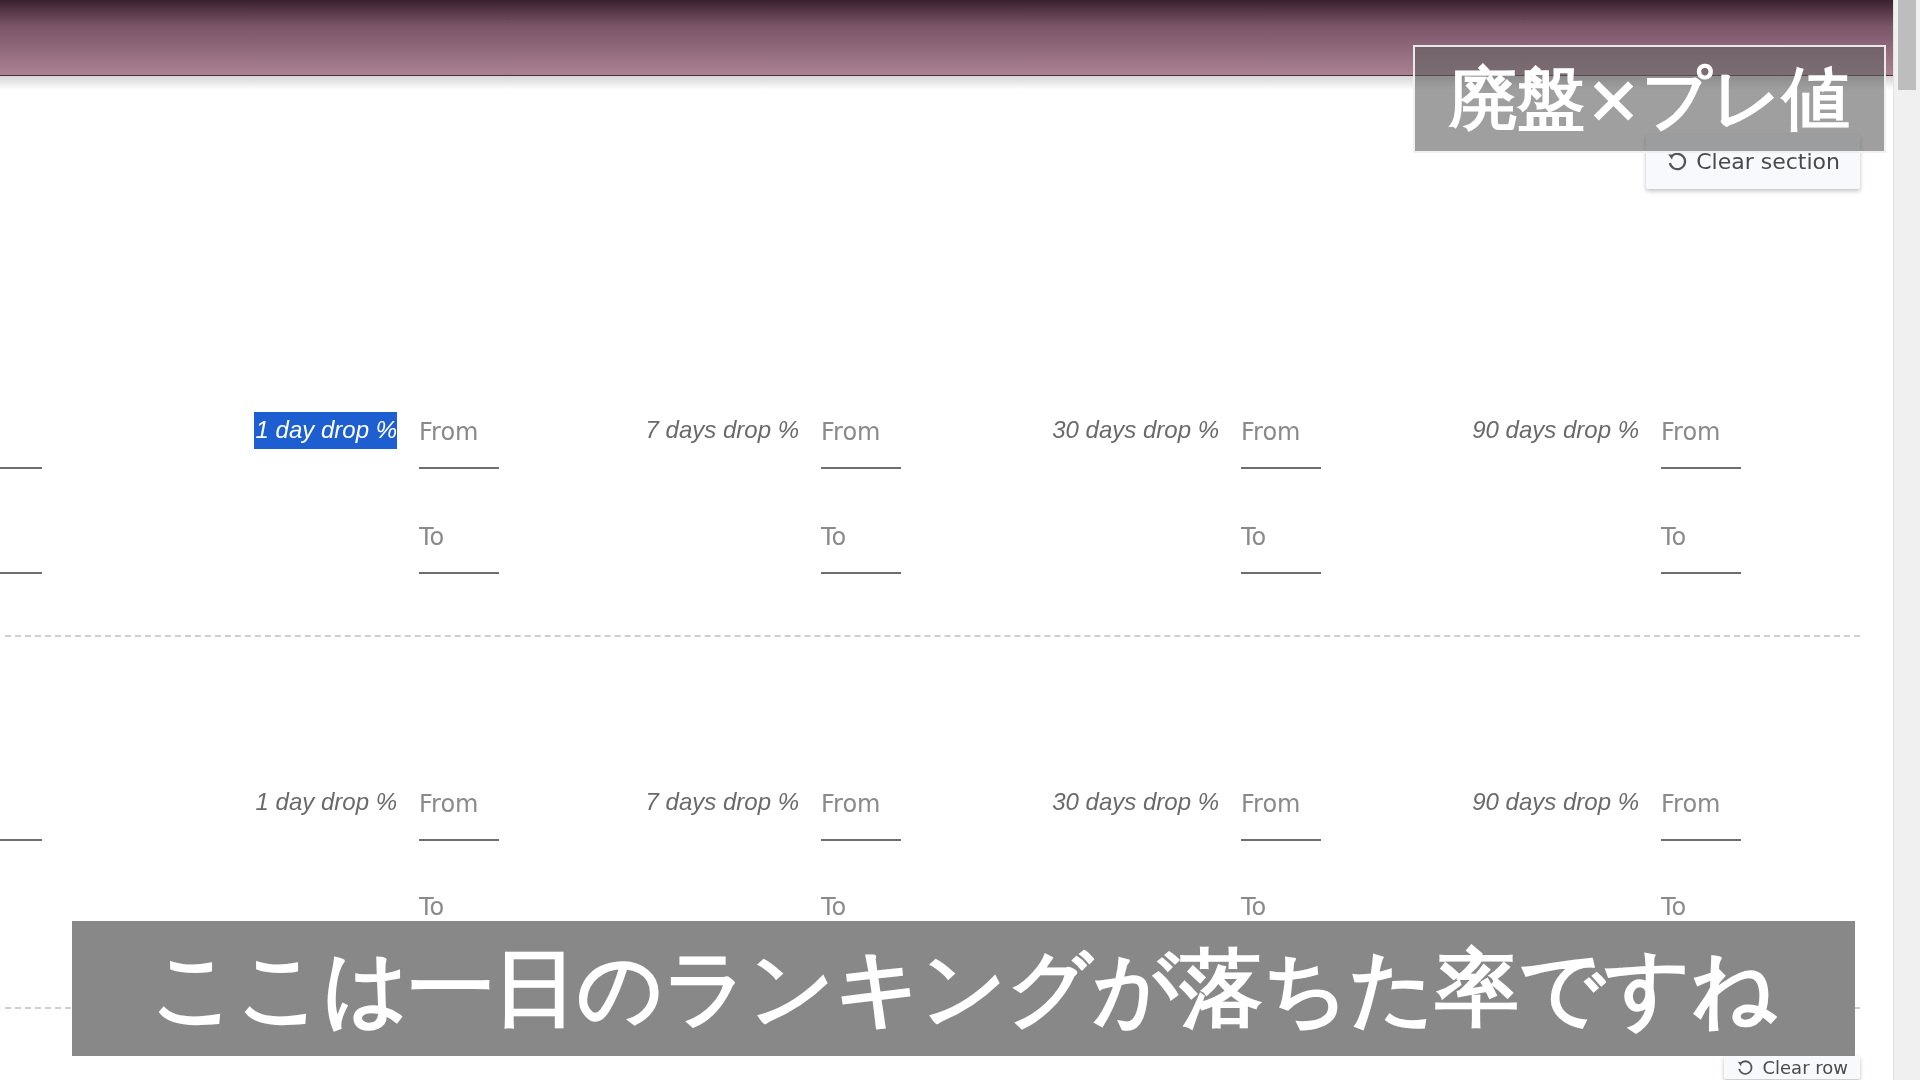 This screenshot has height=1080, width=1920. What do you see at coordinates (1907, 45) in the screenshot?
I see `scrollbar-thumb` at bounding box center [1907, 45].